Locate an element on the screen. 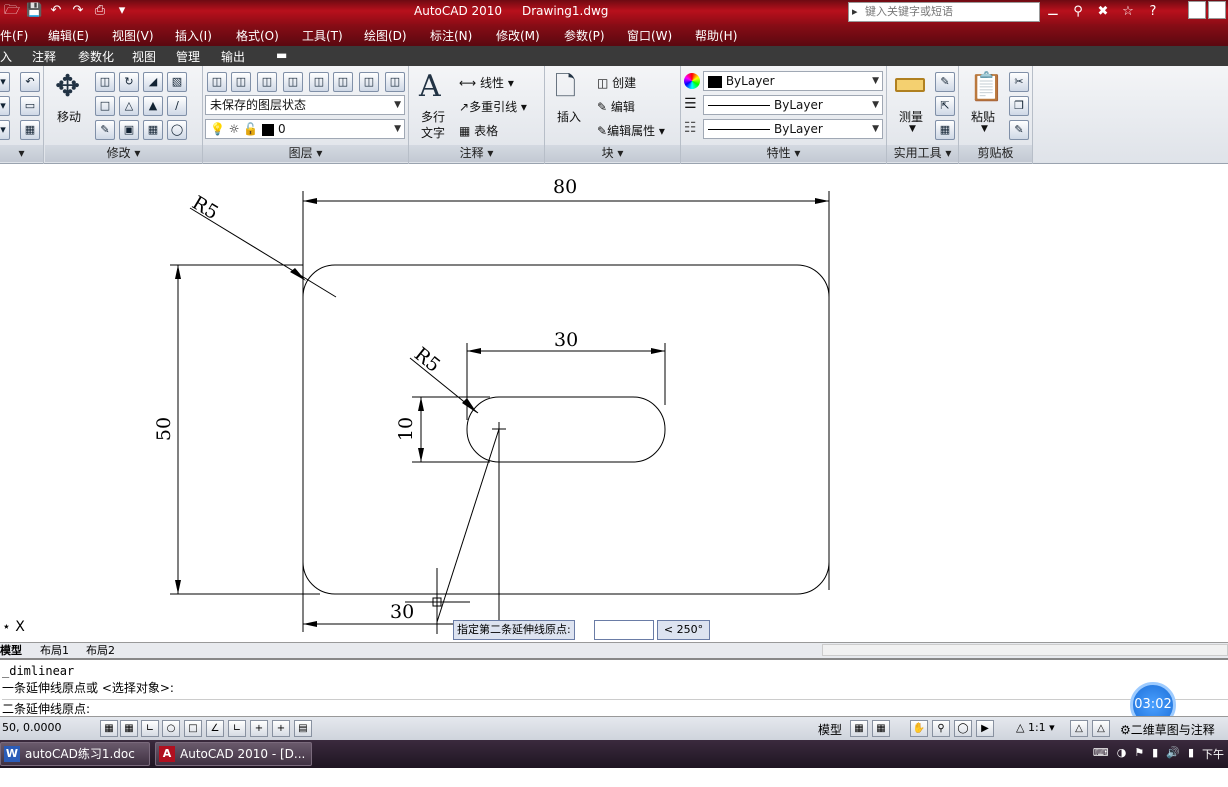  horizontal-scrollbar is located at coordinates (1025, 650).